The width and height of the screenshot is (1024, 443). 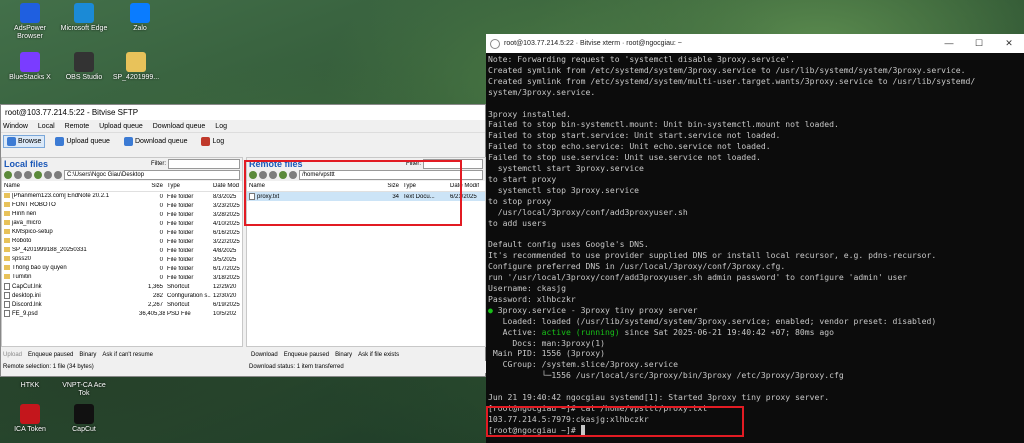 I want to click on menu-local: Local, so click(x=46, y=126).